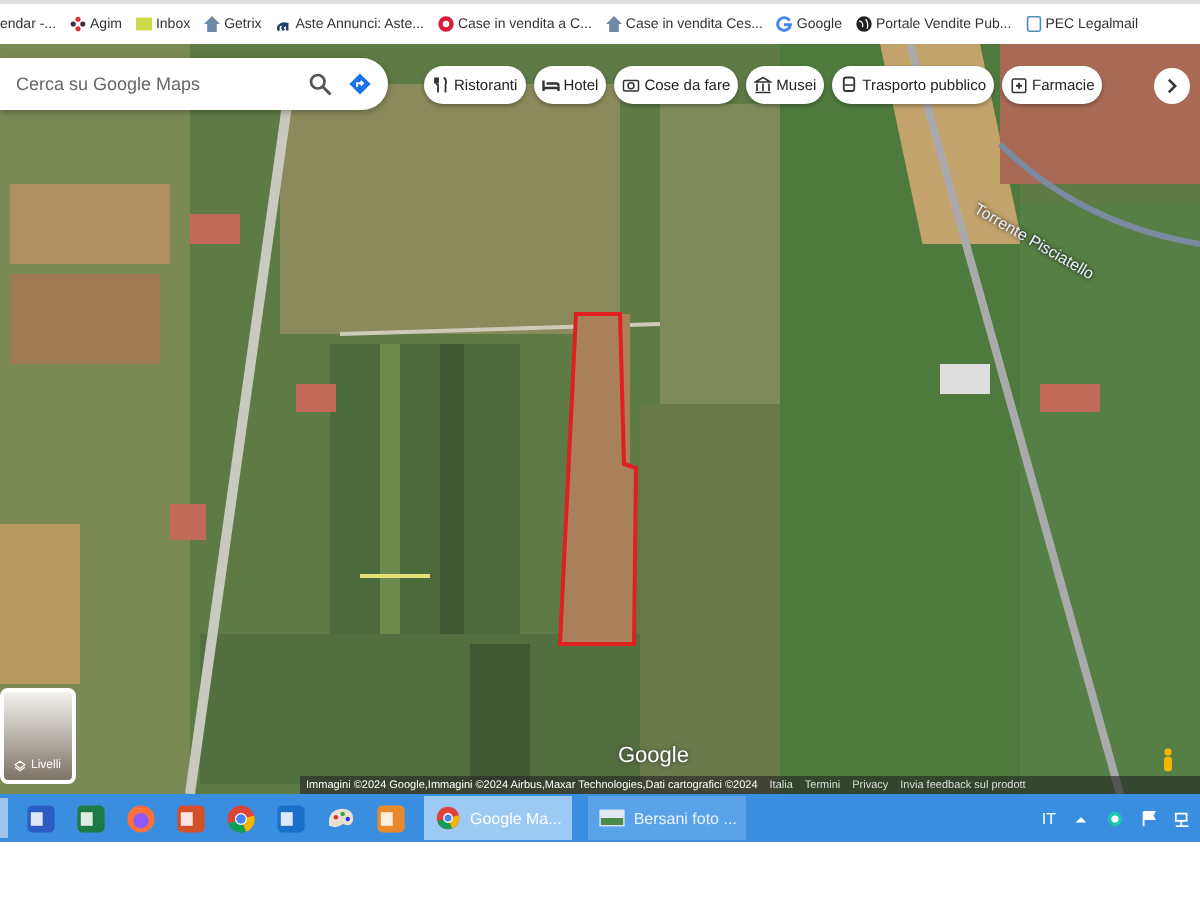  Describe the element at coordinates (20, 766) in the screenshot. I see `layers-icon` at that location.